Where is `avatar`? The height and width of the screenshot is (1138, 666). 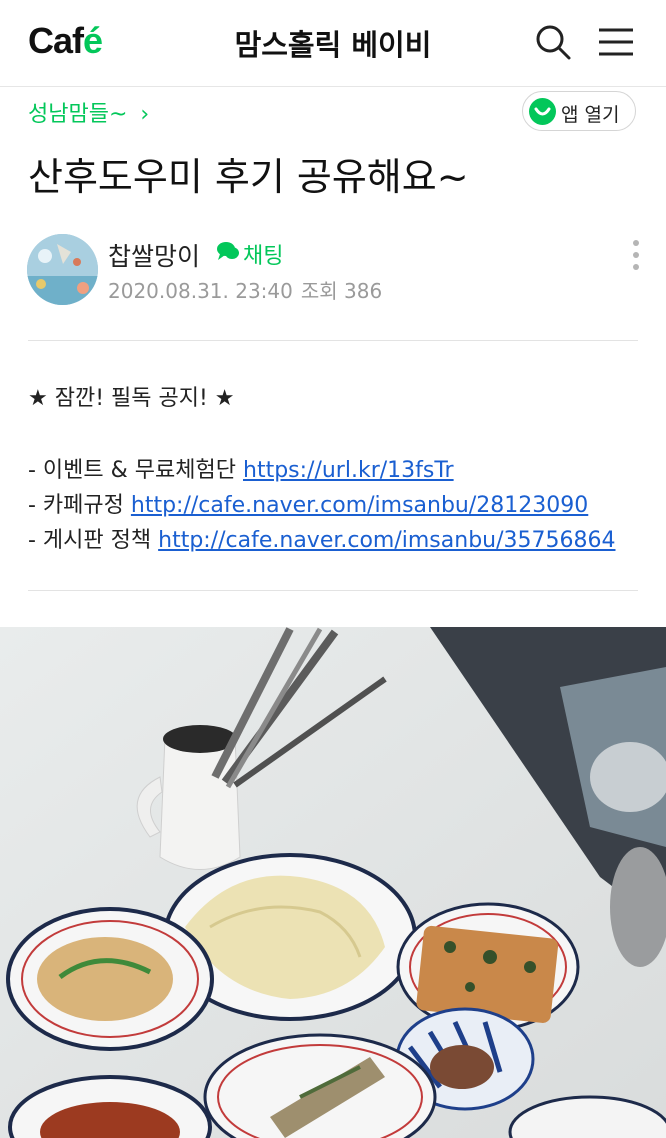 avatar is located at coordinates (62, 269).